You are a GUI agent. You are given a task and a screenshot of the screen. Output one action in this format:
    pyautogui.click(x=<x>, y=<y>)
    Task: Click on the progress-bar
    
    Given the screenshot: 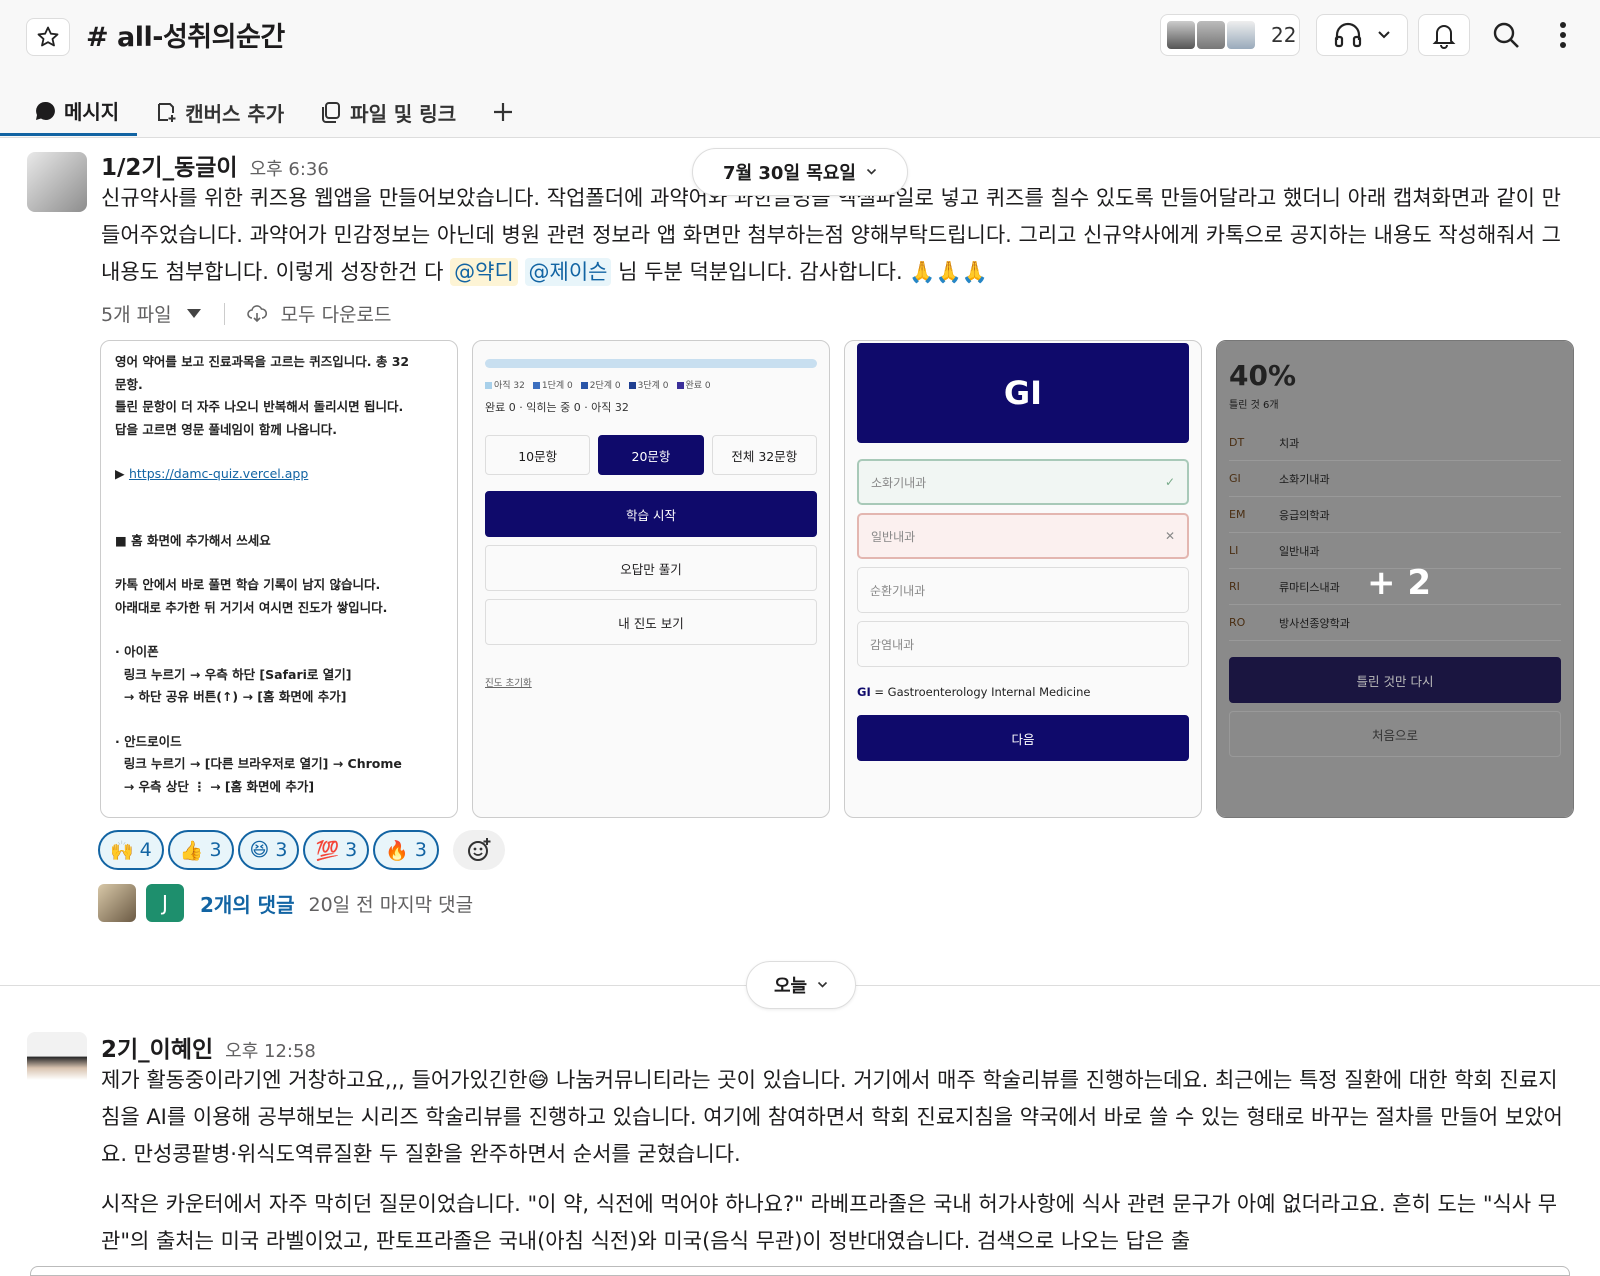 What is the action you would take?
    pyautogui.click(x=651, y=363)
    